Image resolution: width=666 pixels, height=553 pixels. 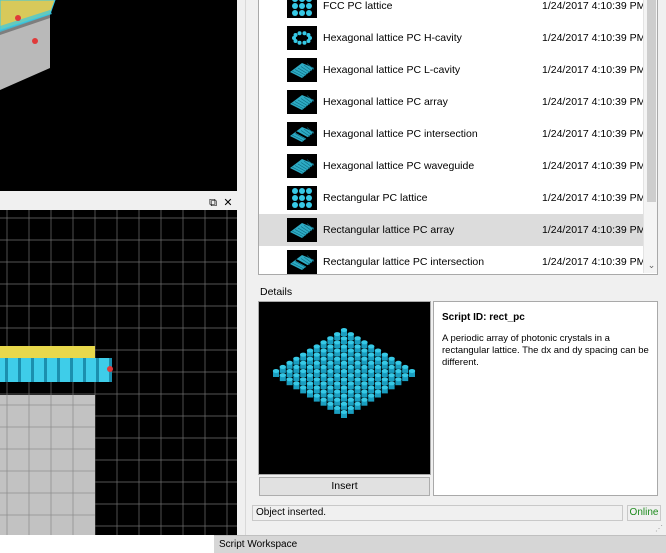 I want to click on hex-intersection-icon, so click(x=302, y=134).